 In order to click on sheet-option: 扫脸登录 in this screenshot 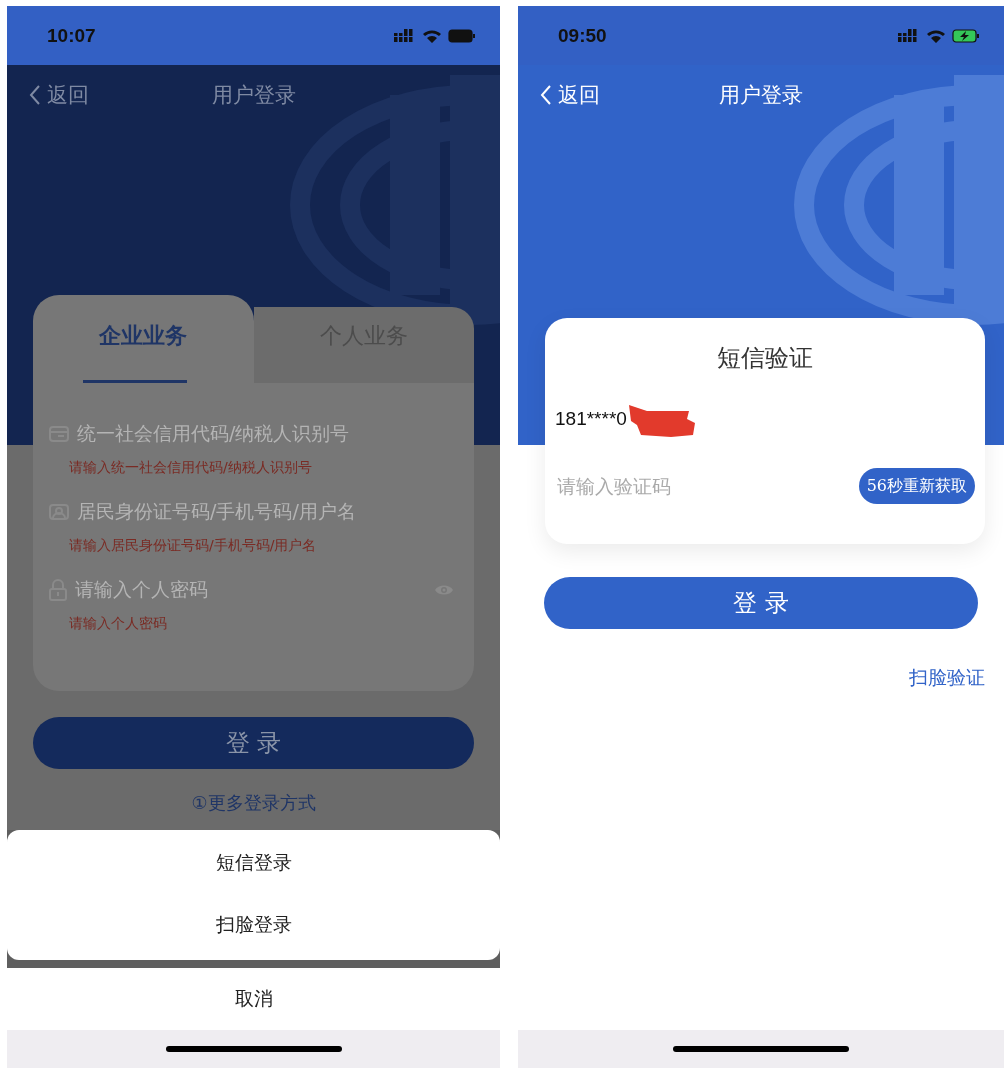, I will do `click(253, 925)`.